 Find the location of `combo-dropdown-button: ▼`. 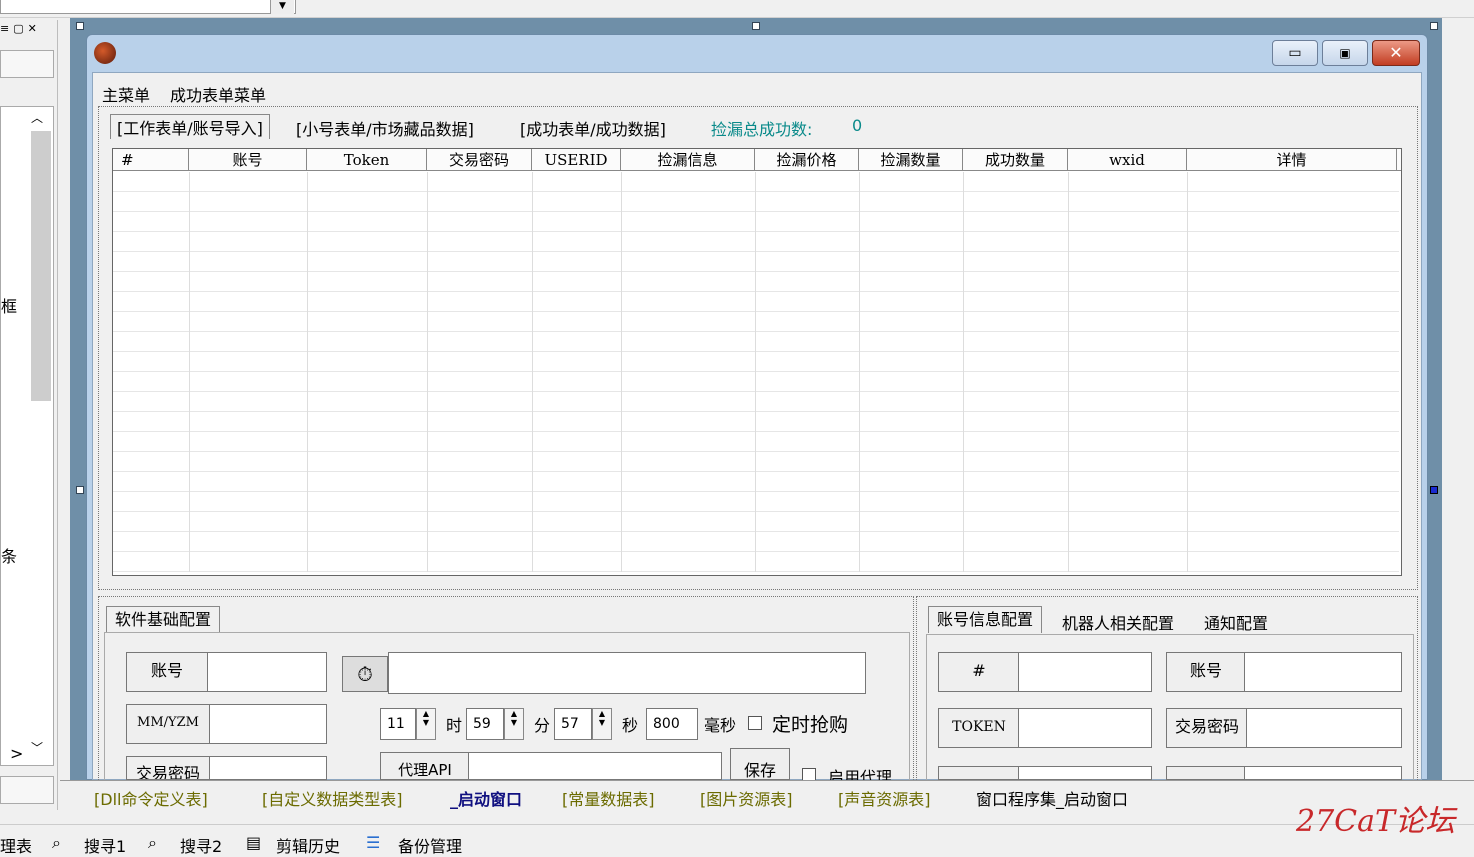

combo-dropdown-button: ▼ is located at coordinates (282, 7).